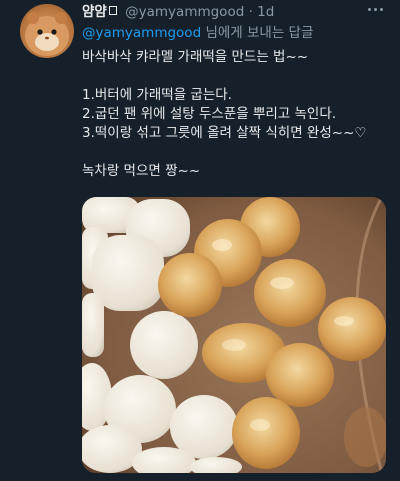 The width and height of the screenshot is (400, 481). I want to click on author-name: 얌얌, so click(94, 12).